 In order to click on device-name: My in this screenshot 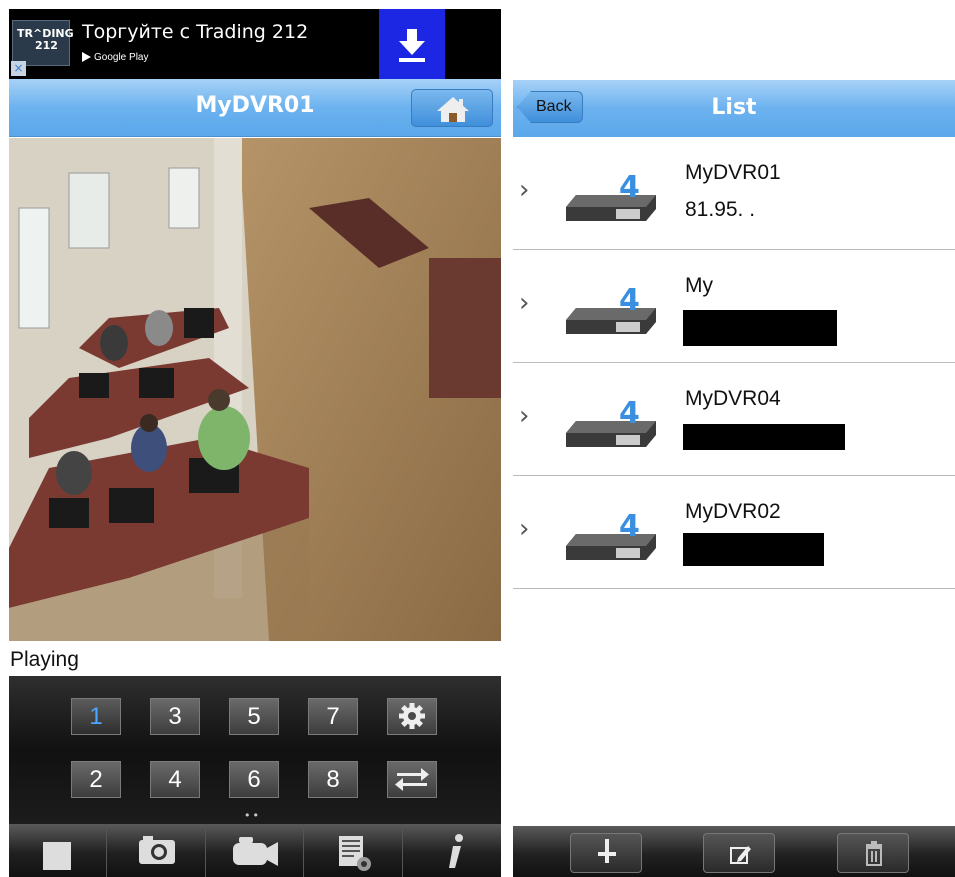, I will do `click(699, 285)`.